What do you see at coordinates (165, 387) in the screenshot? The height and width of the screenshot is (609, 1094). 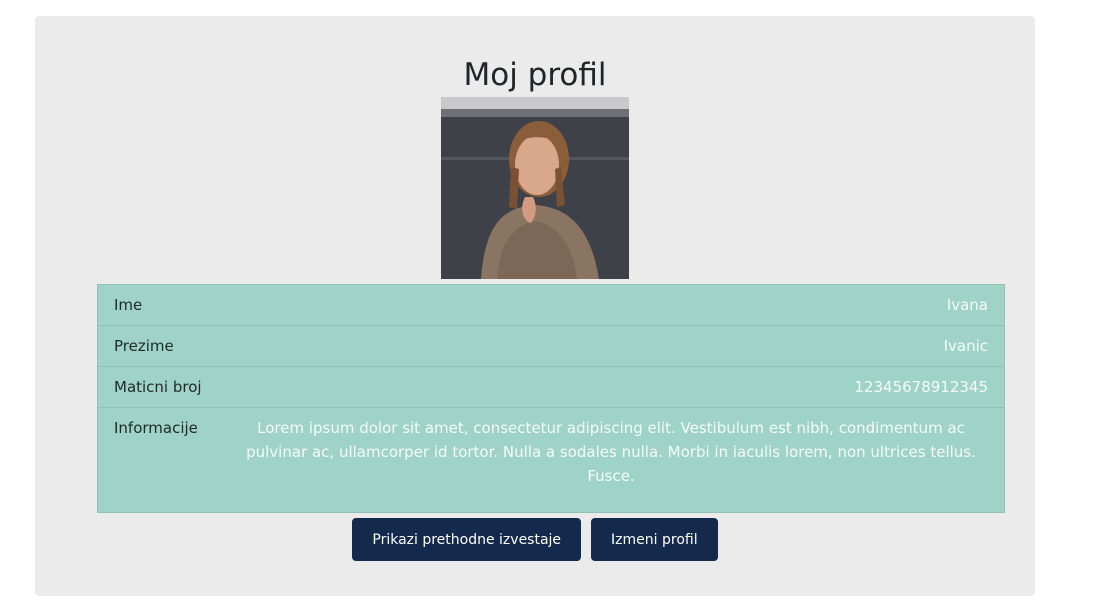 I see `row-label-maticni-broj: Maticni broj` at bounding box center [165, 387].